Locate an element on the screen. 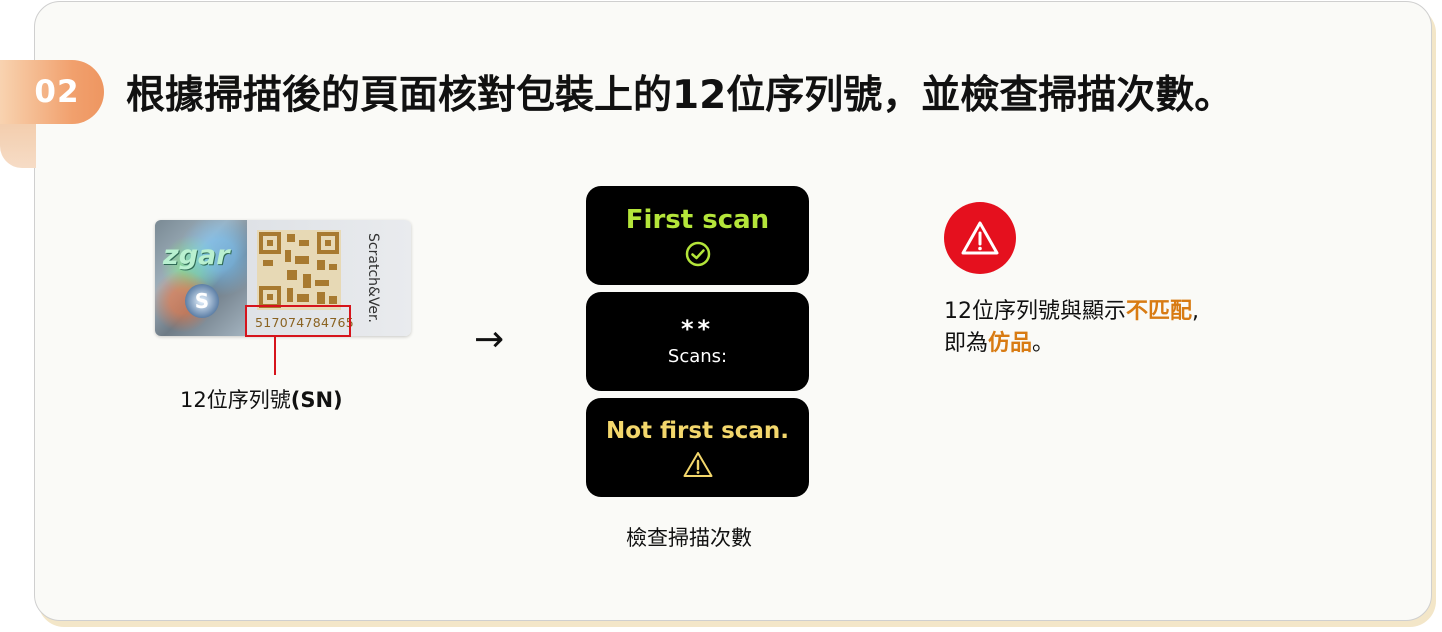 This screenshot has height=632, width=1442. serial-number-pointer-line is located at coordinates (275, 356).